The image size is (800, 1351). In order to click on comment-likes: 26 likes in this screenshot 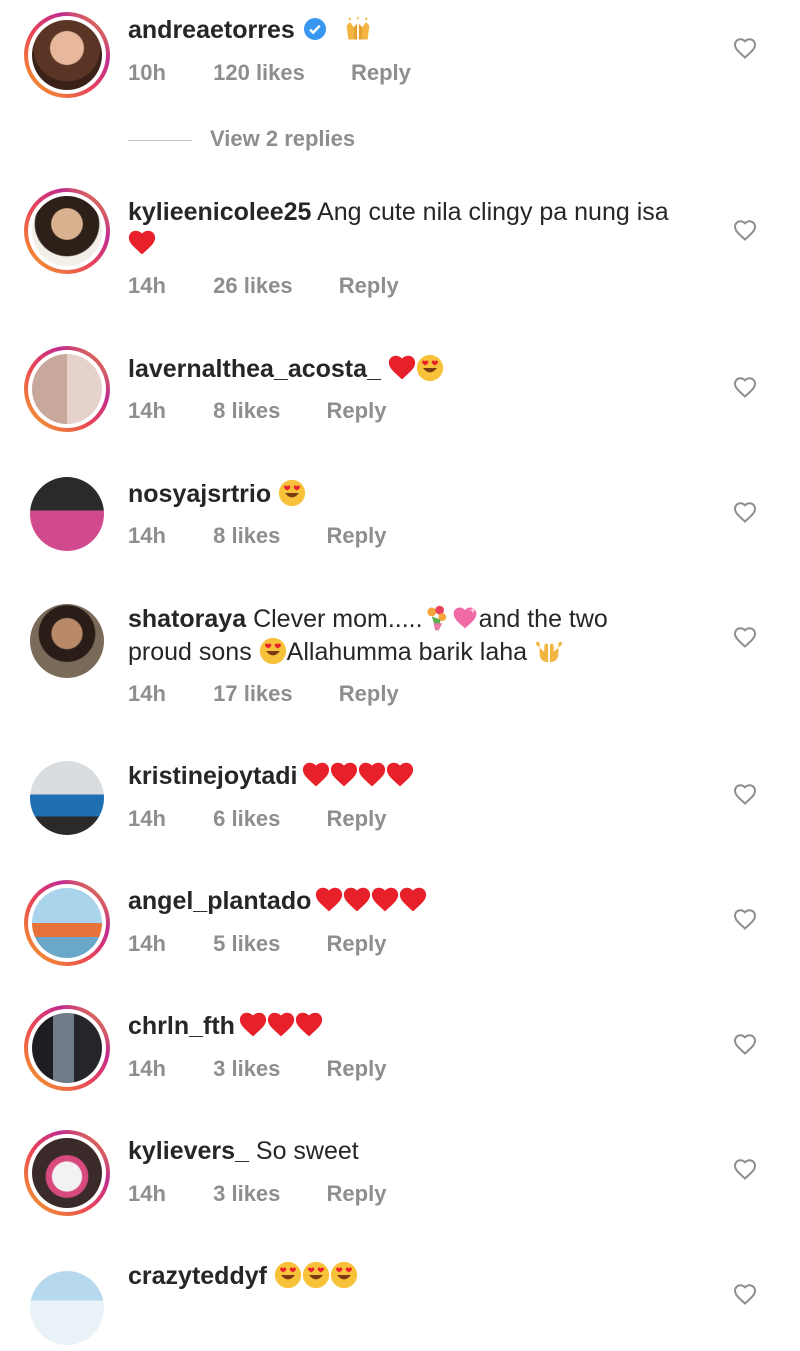, I will do `click(253, 286)`.